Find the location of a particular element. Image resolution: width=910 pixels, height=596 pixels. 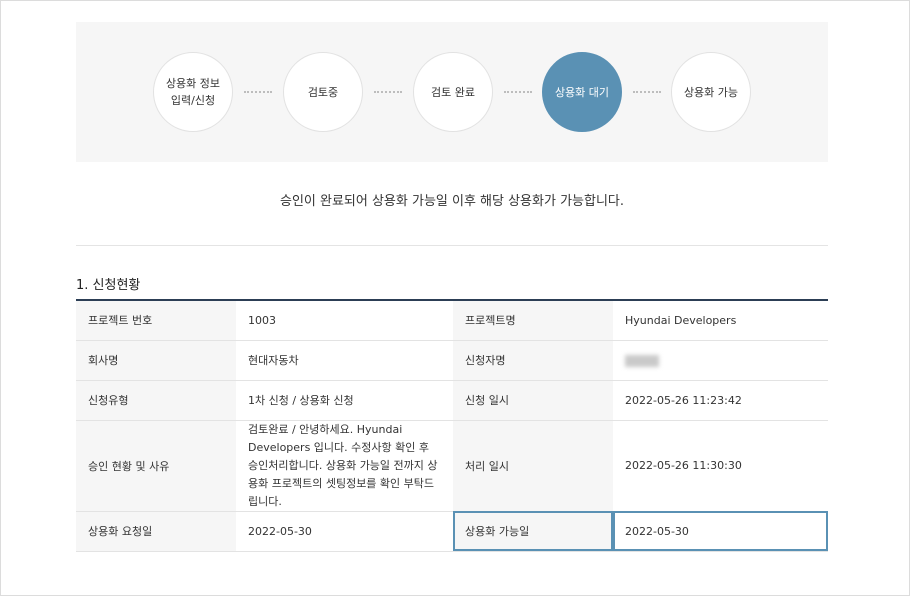

table-row: 회사명 현대자동차 신청자명 is located at coordinates (452, 360).